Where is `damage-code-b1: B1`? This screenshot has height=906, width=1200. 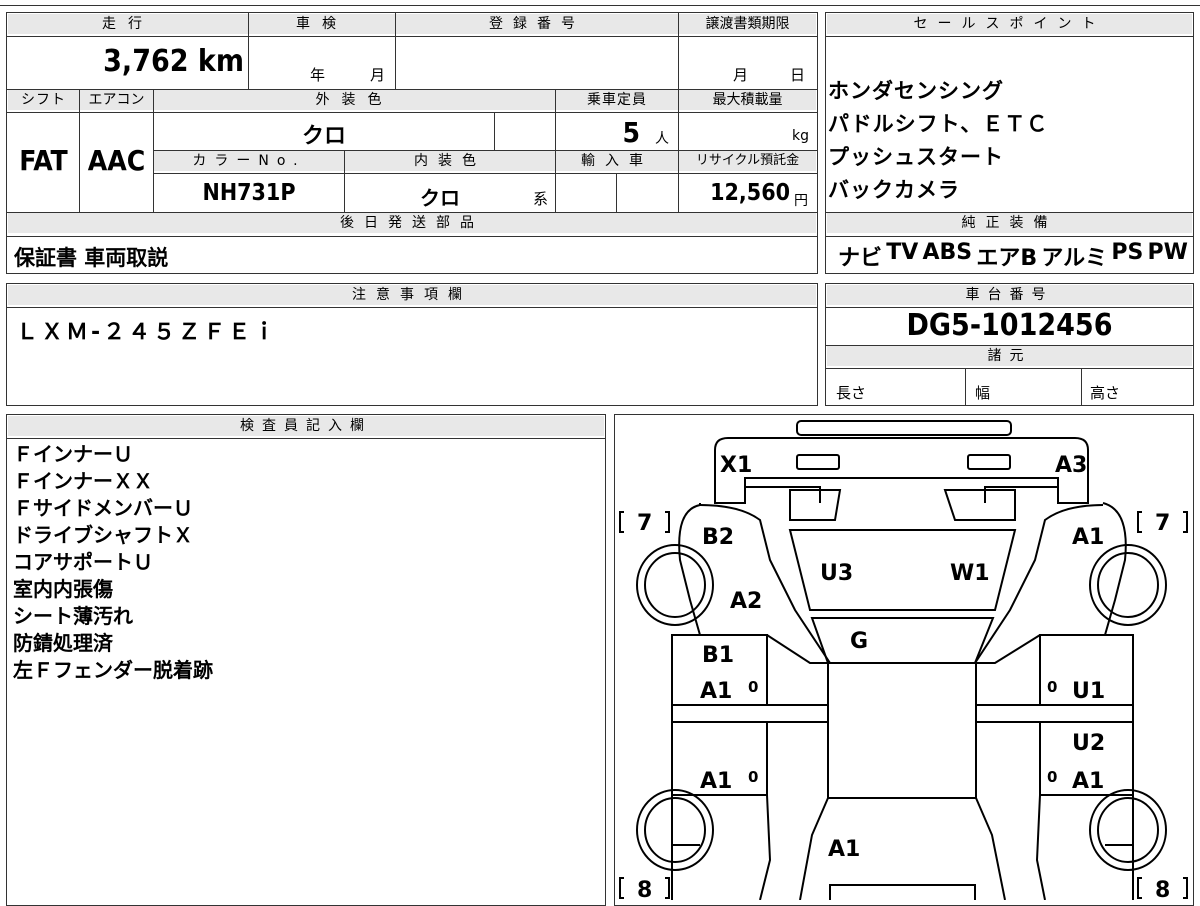 damage-code-b1: B1 is located at coordinates (718, 655).